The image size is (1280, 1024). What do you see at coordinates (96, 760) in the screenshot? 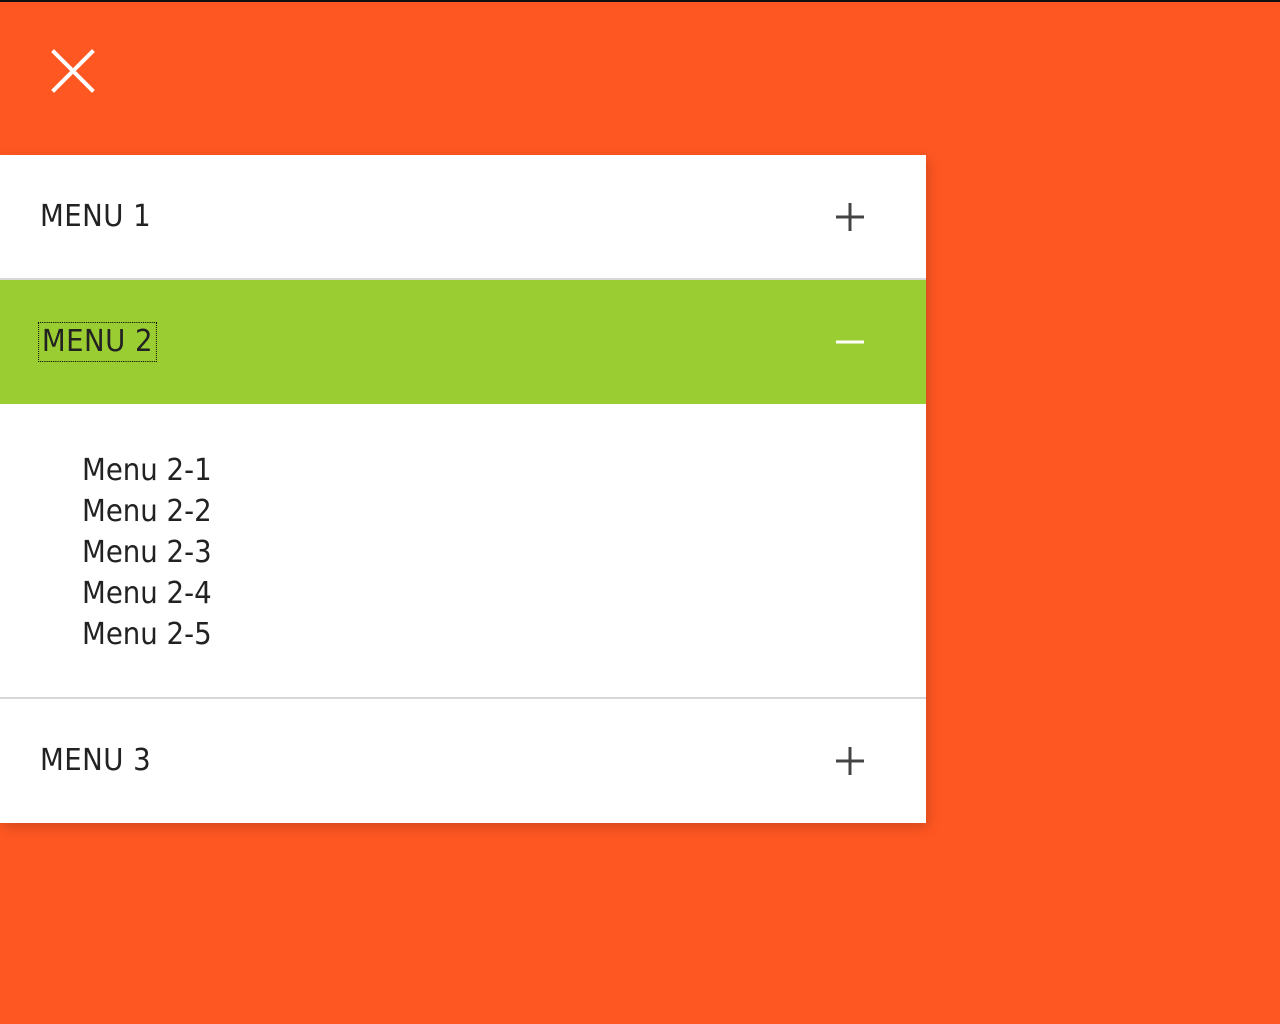
I see `menu-3-label: MENU 3` at bounding box center [96, 760].